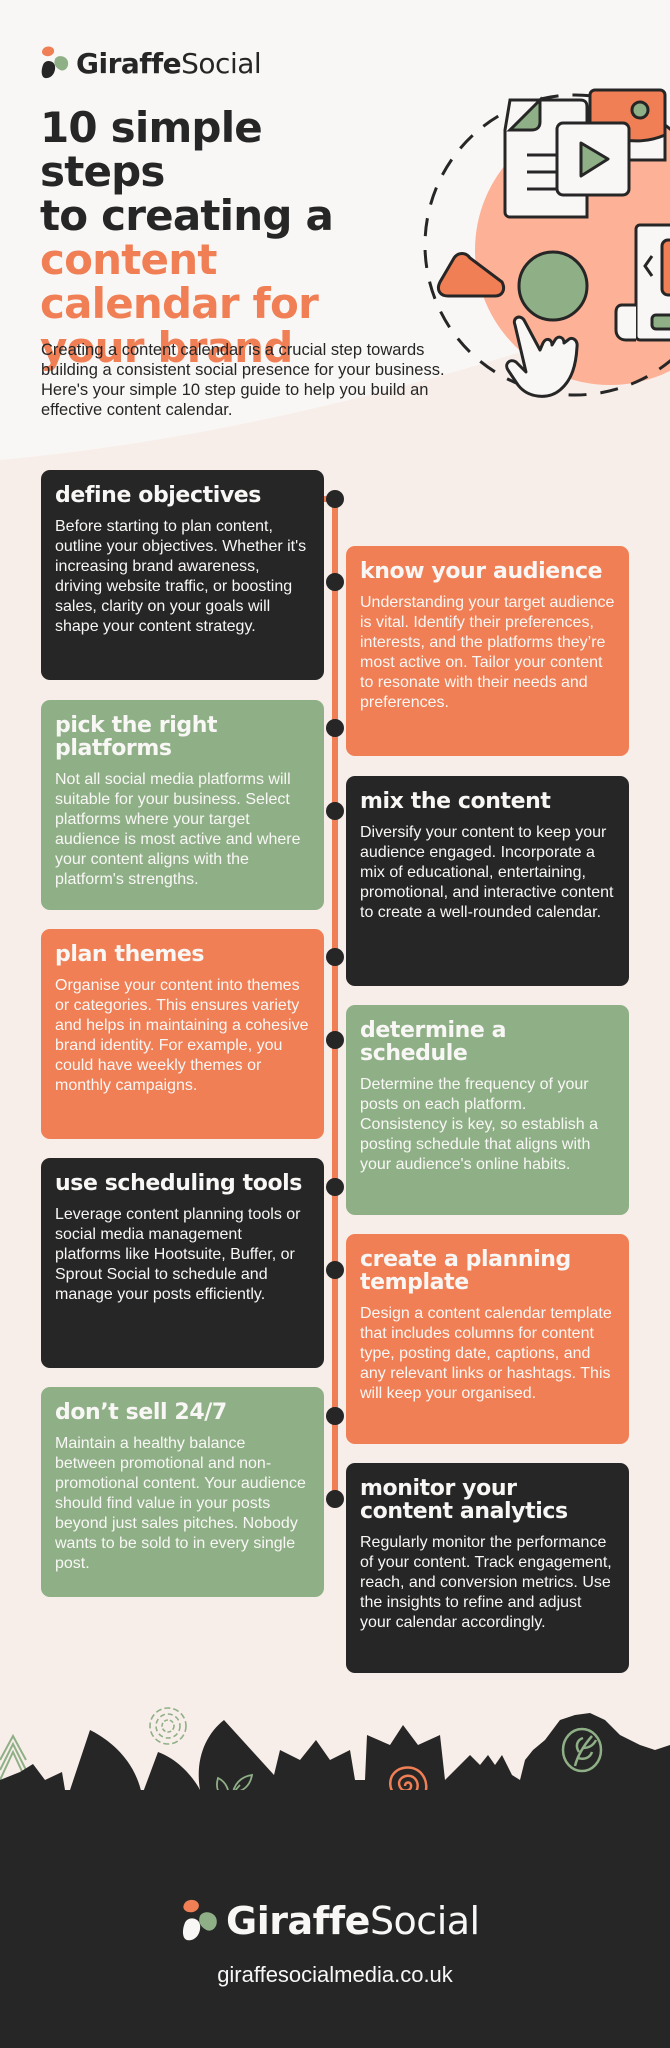 Image resolution: width=670 pixels, height=2048 pixels. What do you see at coordinates (546, 243) in the screenshot?
I see `hero-illustration` at bounding box center [546, 243].